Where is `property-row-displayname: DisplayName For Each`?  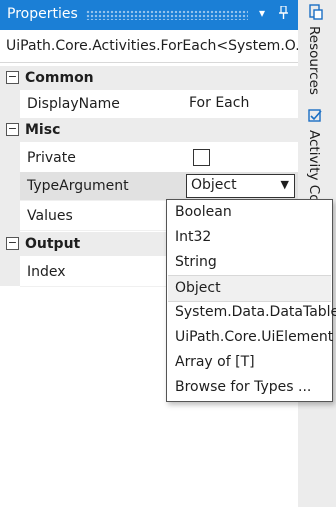 property-row-displayname: DisplayName For Each is located at coordinates (159, 104).